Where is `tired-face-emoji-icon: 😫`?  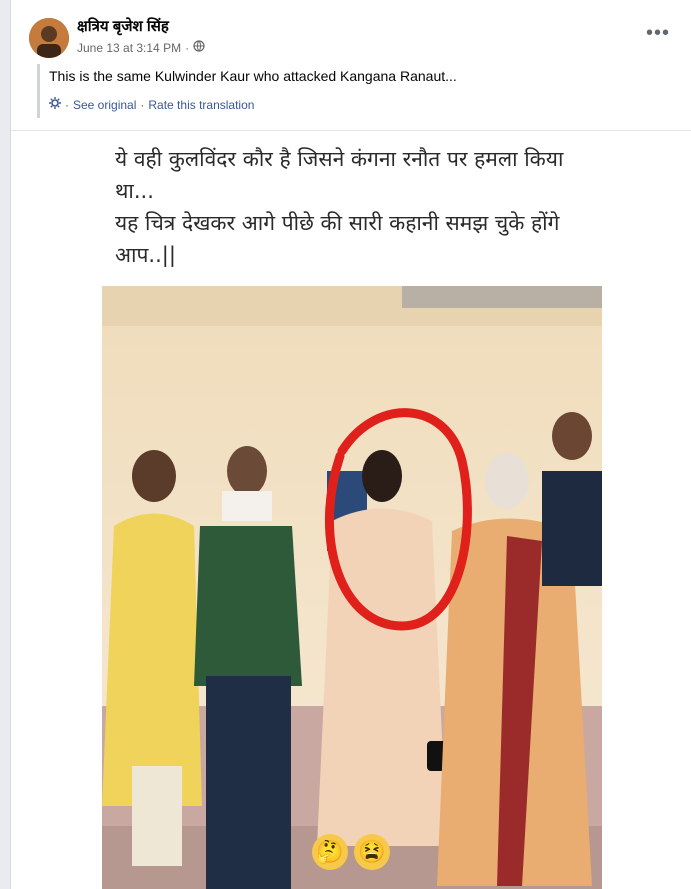
tired-face-emoji-icon: 😫 is located at coordinates (372, 852).